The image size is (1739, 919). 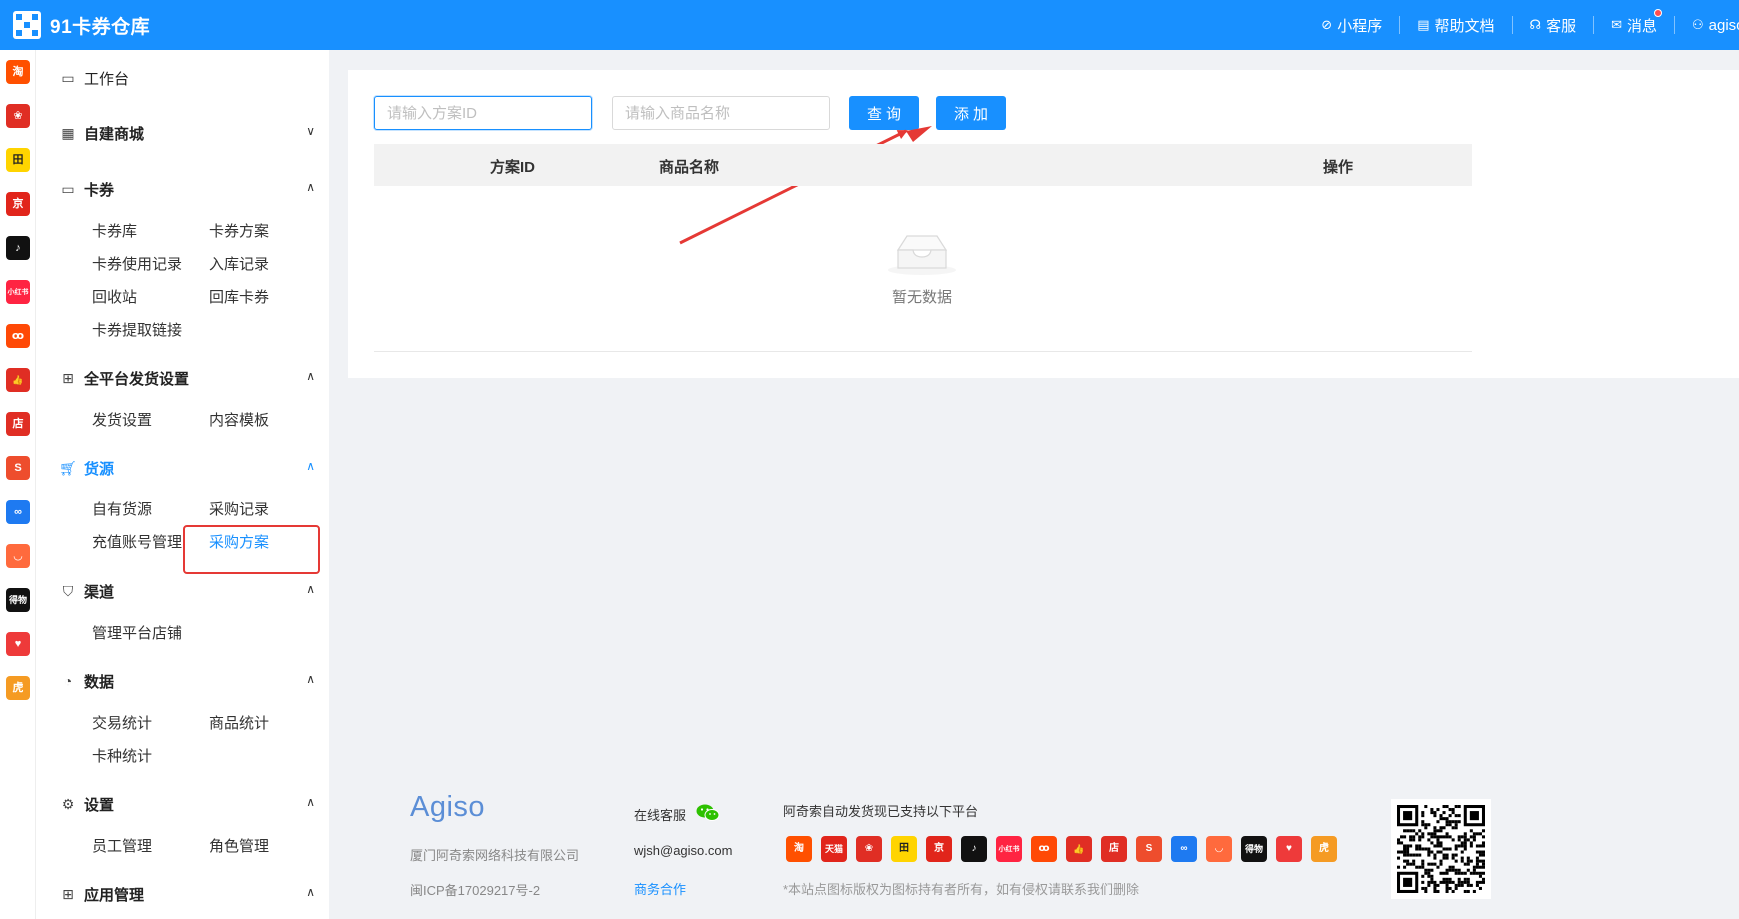 I want to click on mini-program-link: ⊘ 小程序, so click(x=1352, y=25).